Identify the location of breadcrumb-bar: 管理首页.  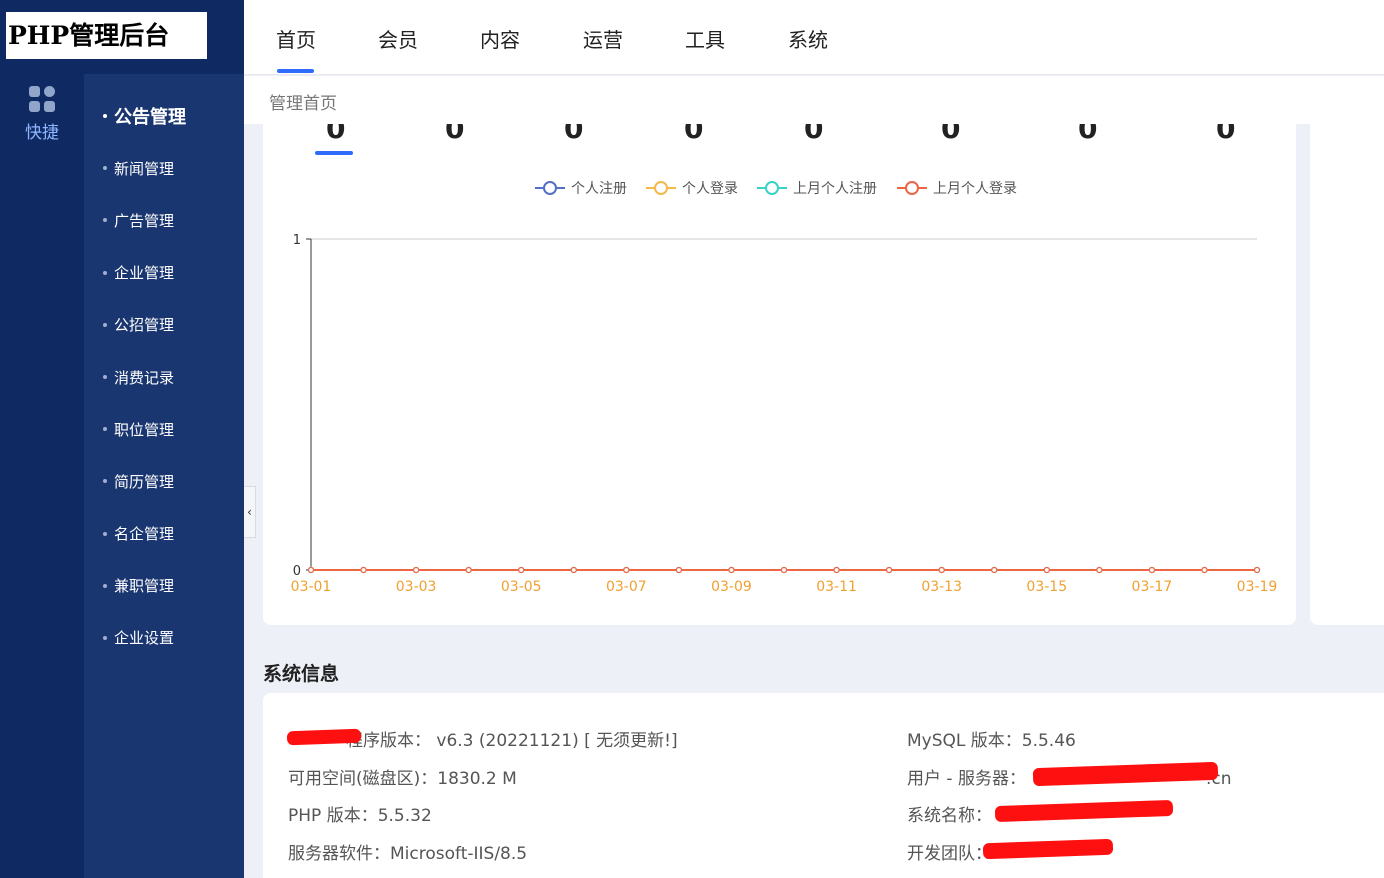
(814, 100).